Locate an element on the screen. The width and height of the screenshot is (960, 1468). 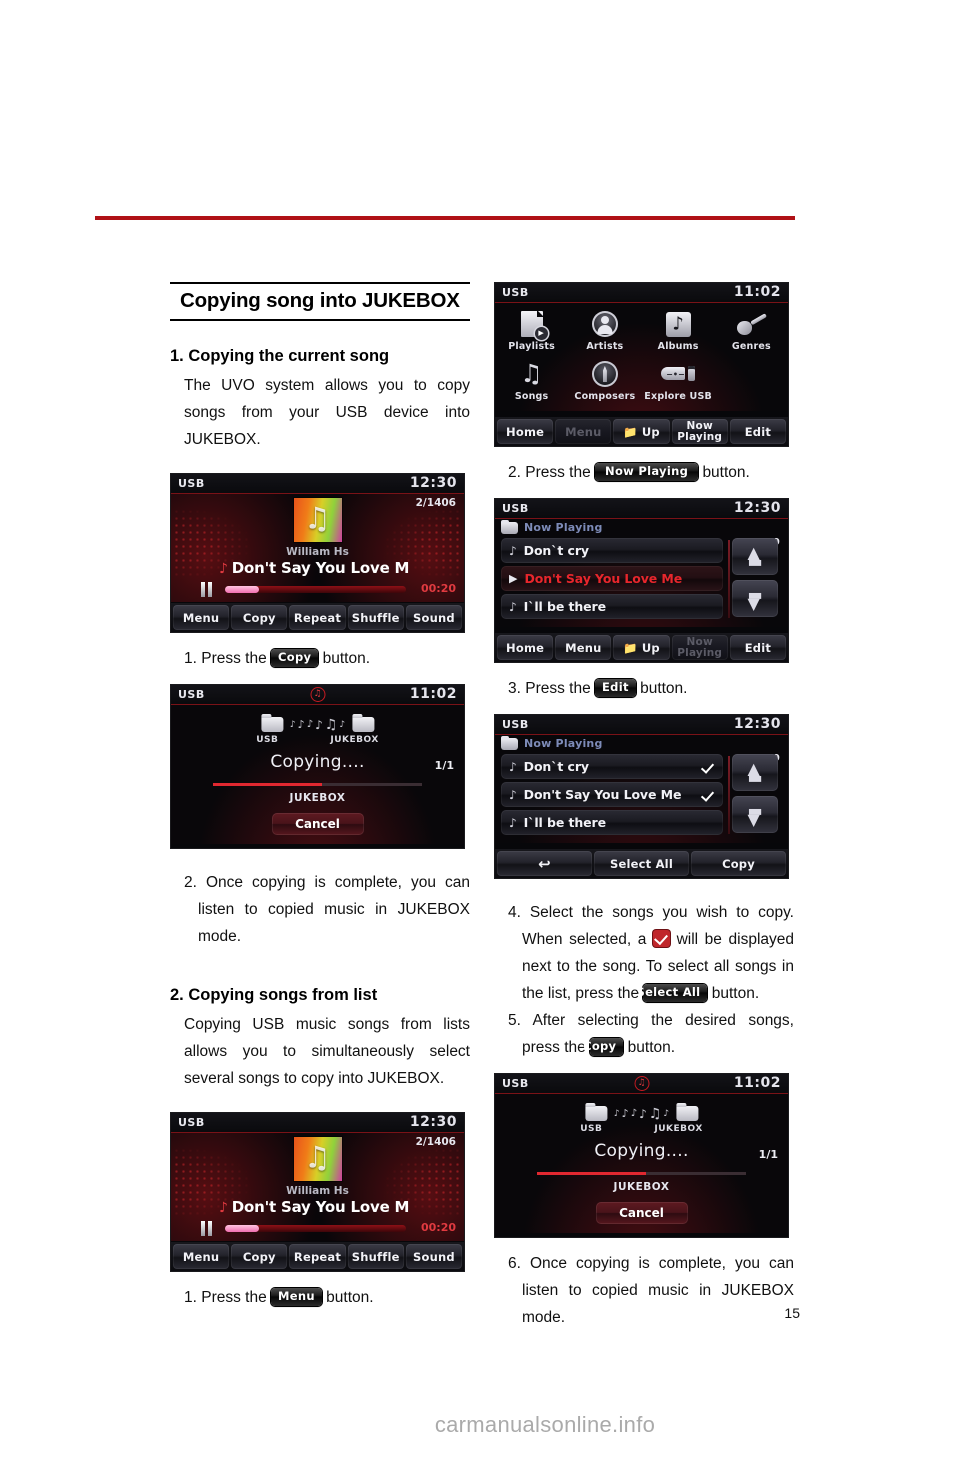
step-2-caption: 2. Press the Now Playing button. is located at coordinates (644, 472).